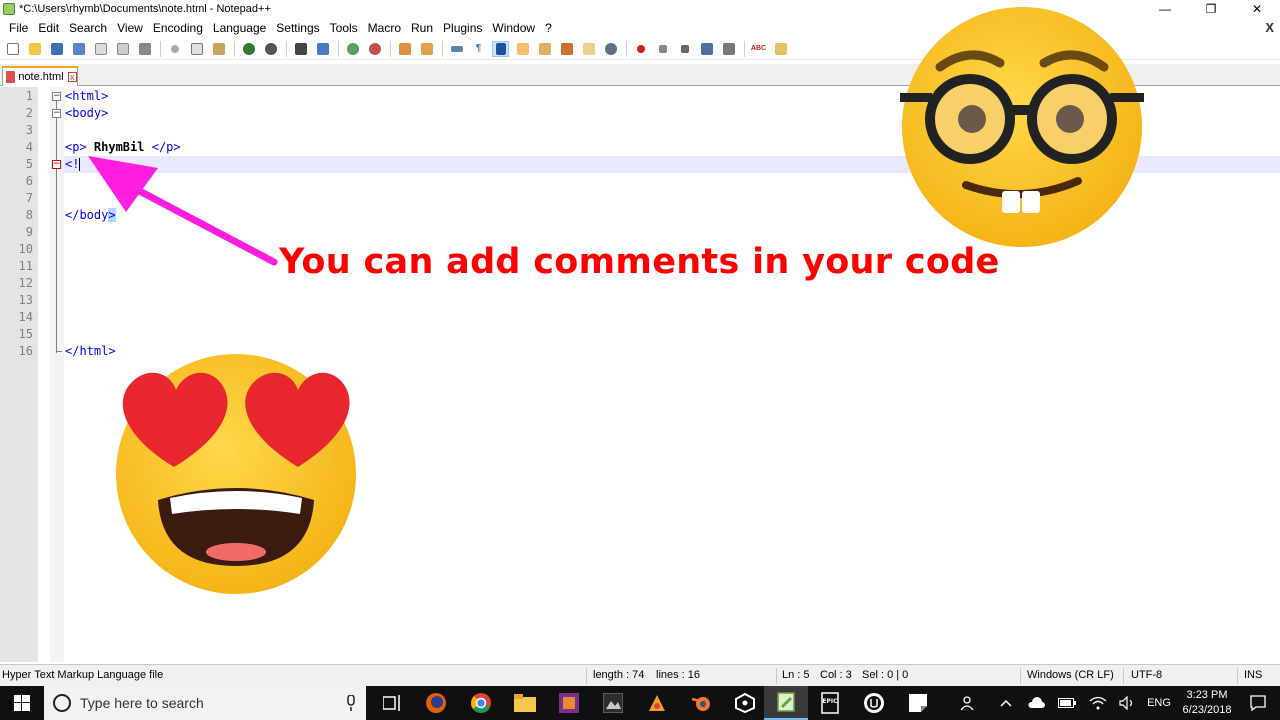 This screenshot has width=1280, height=720. What do you see at coordinates (918, 703) in the screenshot?
I see `sticky-notes-icon` at bounding box center [918, 703].